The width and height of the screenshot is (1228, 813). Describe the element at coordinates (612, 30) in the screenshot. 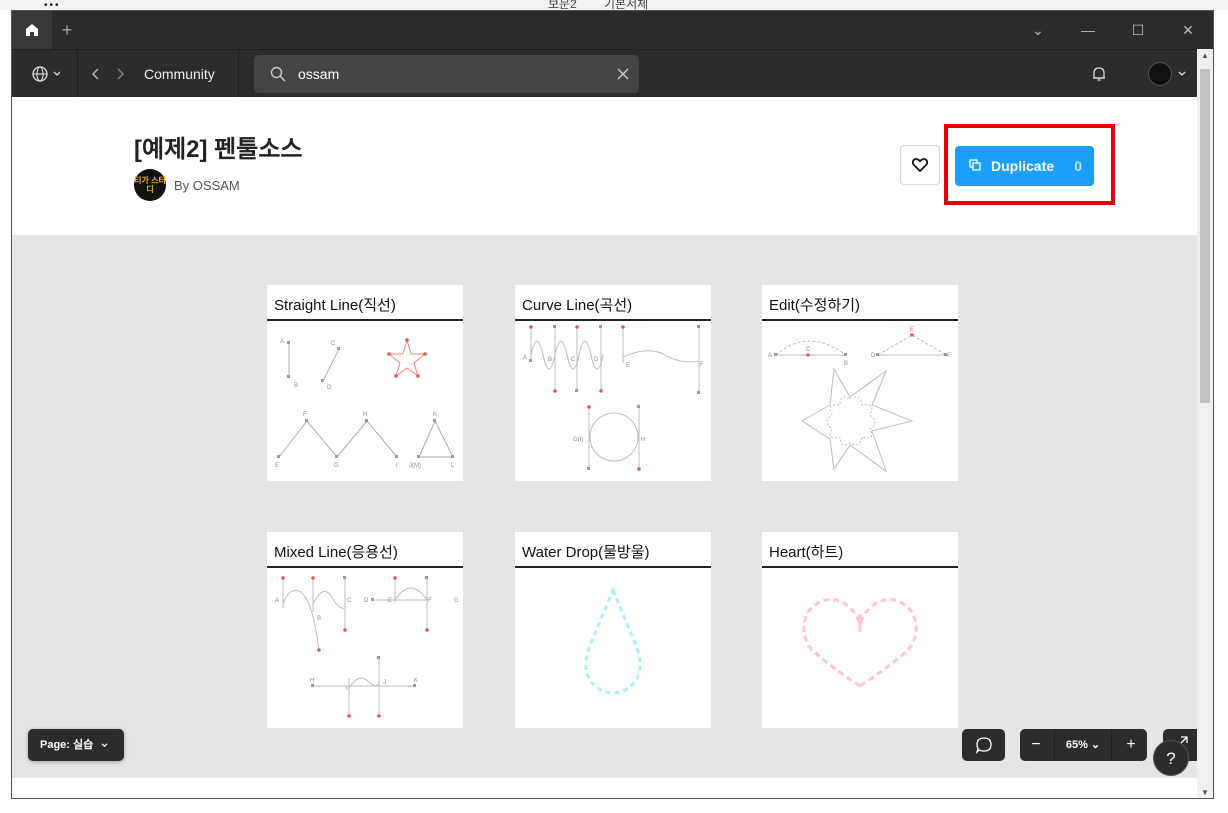

I see `title-bar: + ⌄ — ☐ ✕` at that location.